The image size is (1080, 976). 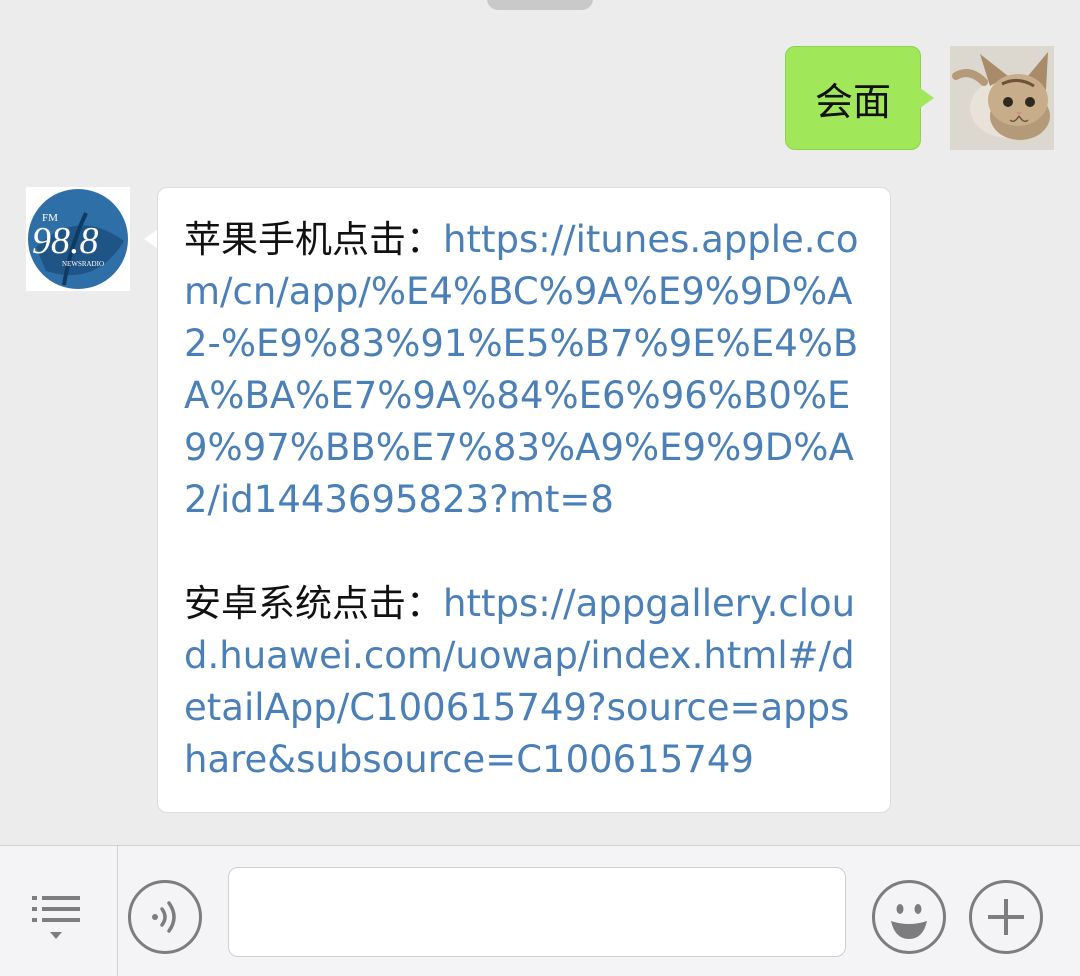 I want to click on outgoing-bubble-tail, so click(x=927, y=98).